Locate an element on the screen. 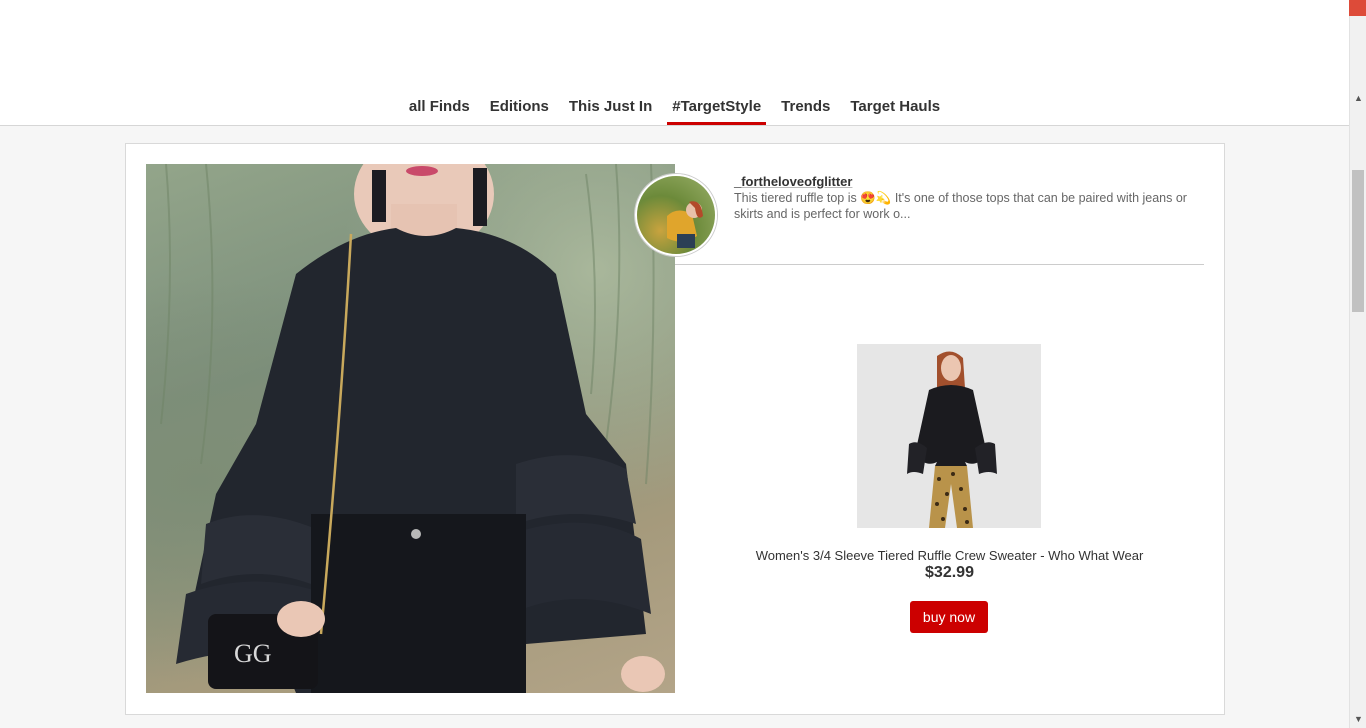  tab-editions: Editions is located at coordinates (519, 108).